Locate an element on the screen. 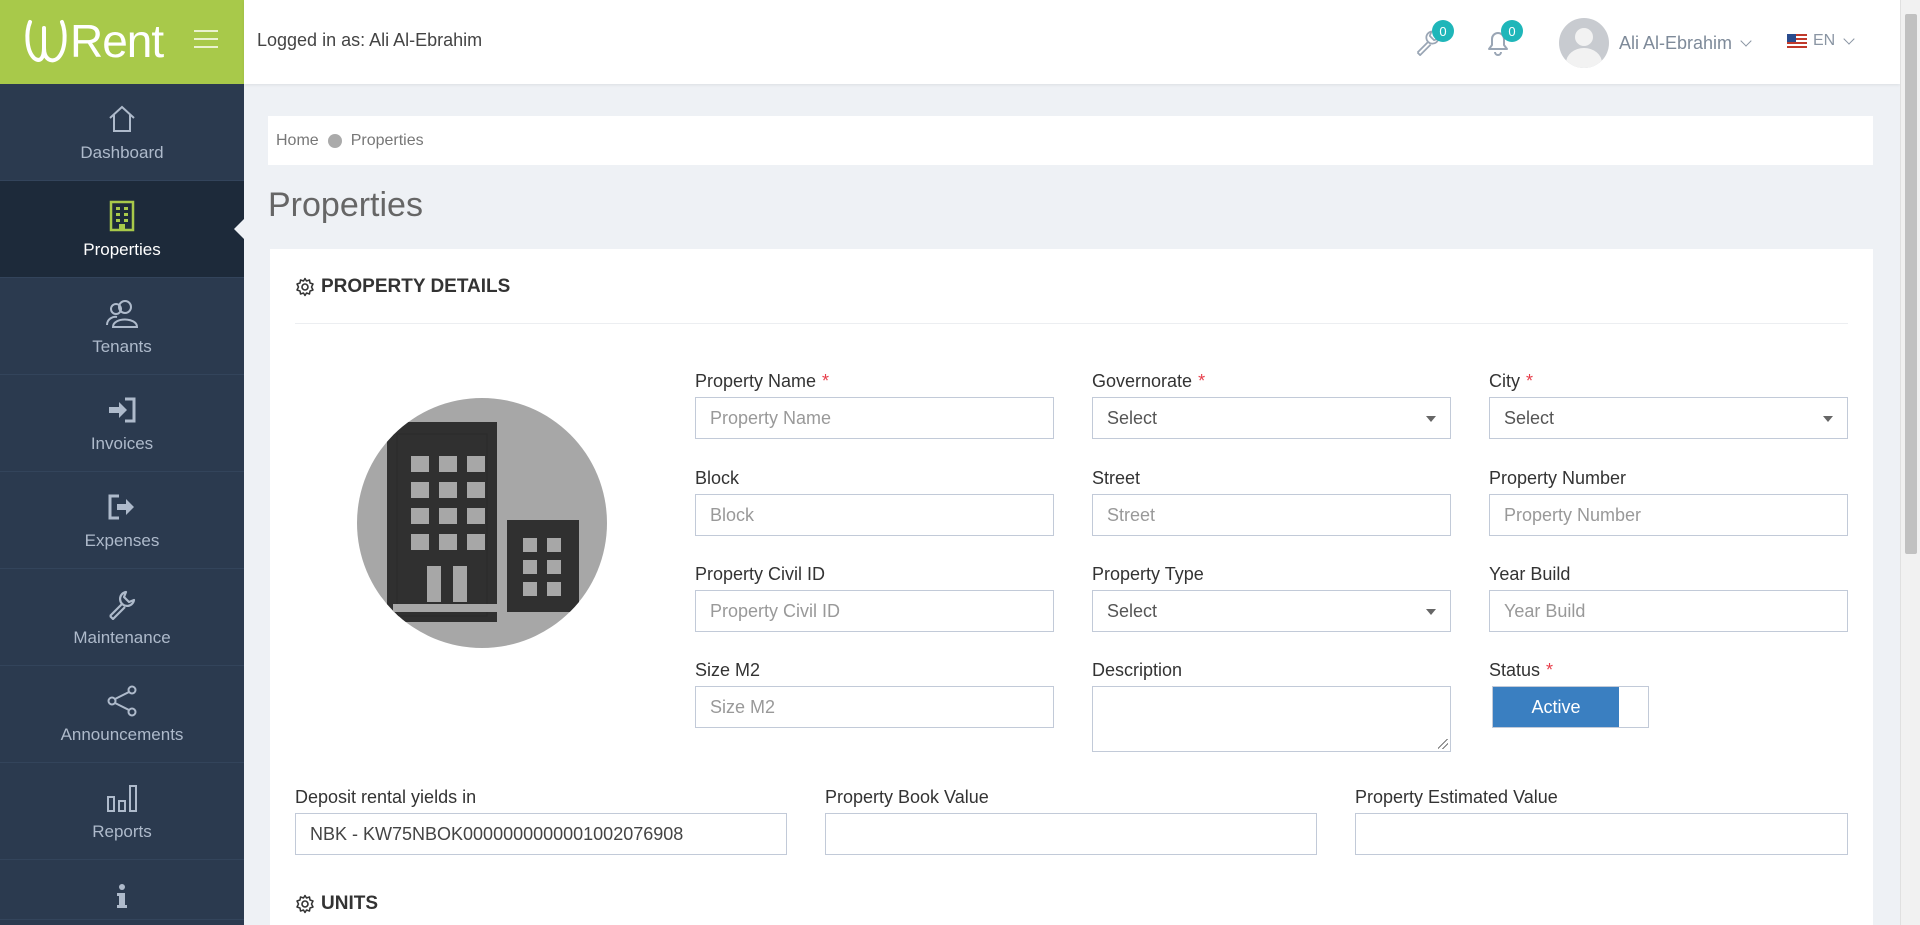  property-type-select: Select is located at coordinates (1271, 611).